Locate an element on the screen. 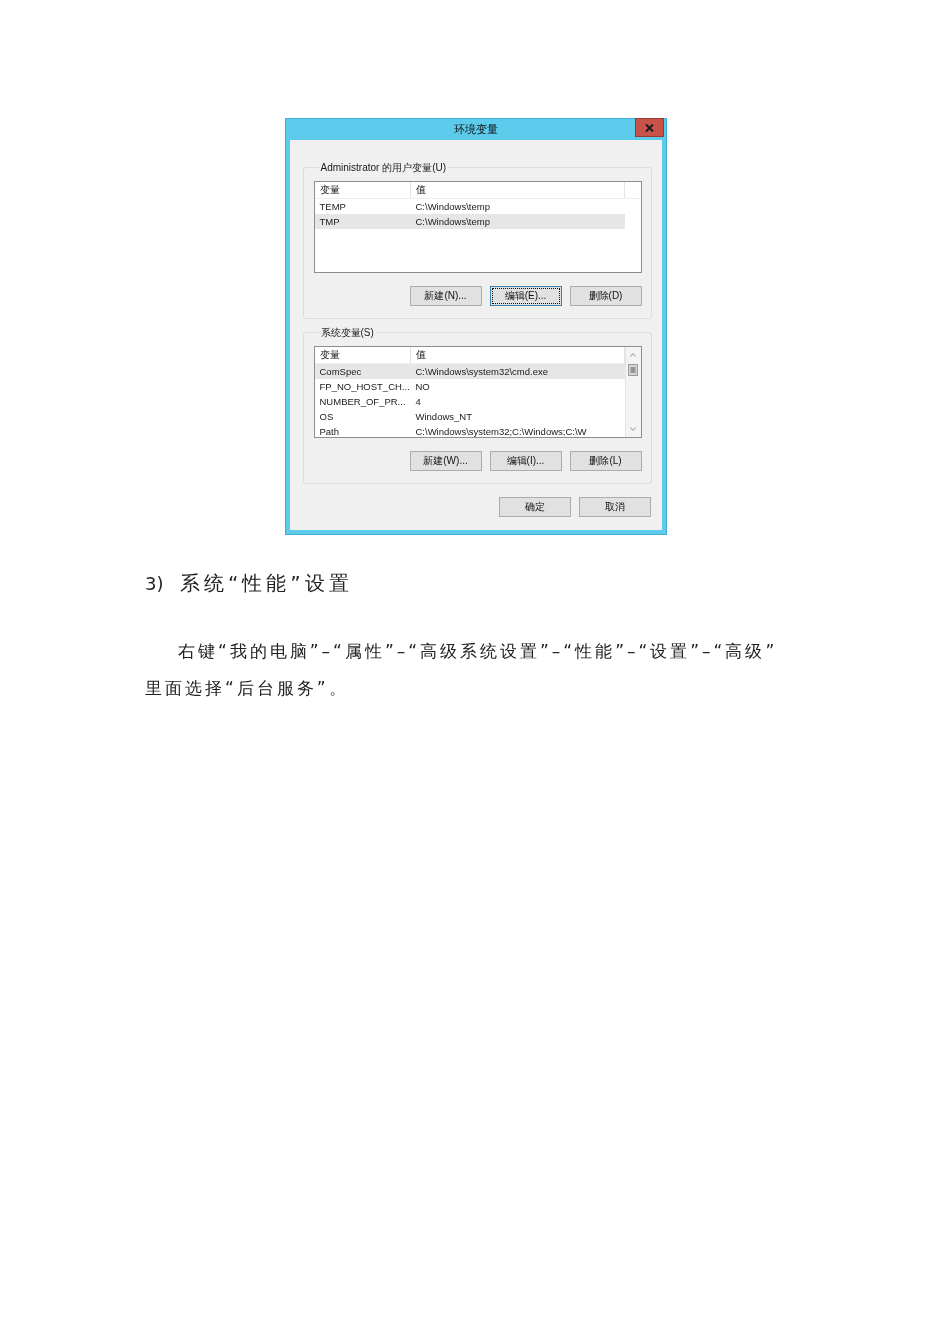 This screenshot has width=950, height=1344. list-cell-text: NO is located at coordinates (422, 387).